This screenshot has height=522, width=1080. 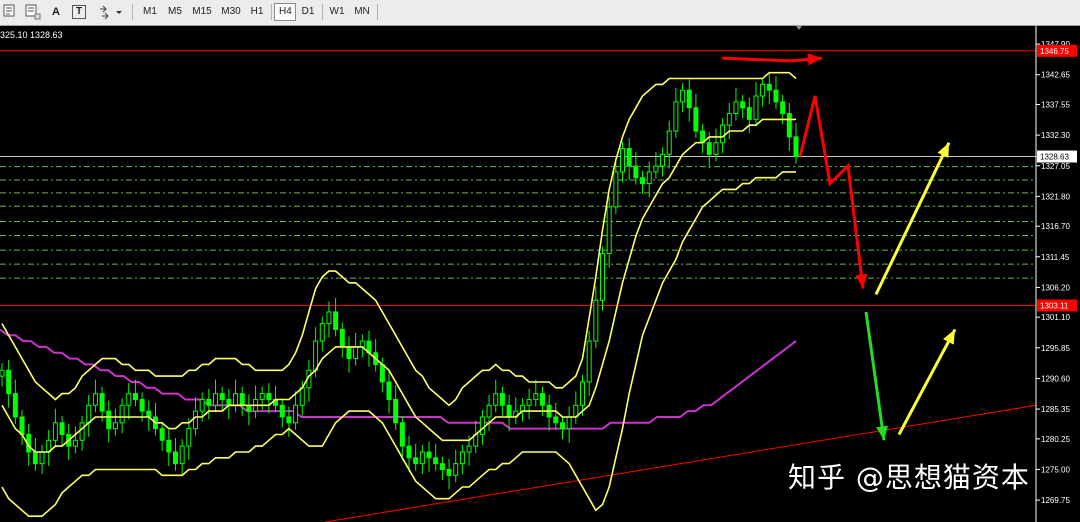 What do you see at coordinates (33, 12) in the screenshot?
I see `template-icon` at bounding box center [33, 12].